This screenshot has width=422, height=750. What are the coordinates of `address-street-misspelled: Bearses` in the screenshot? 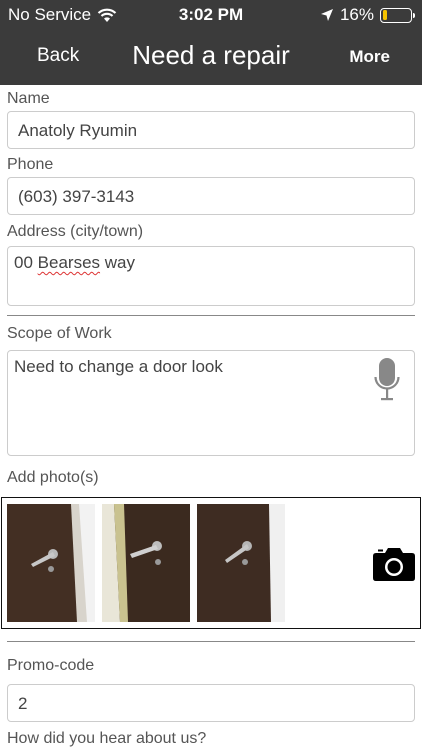 It's located at (69, 262).